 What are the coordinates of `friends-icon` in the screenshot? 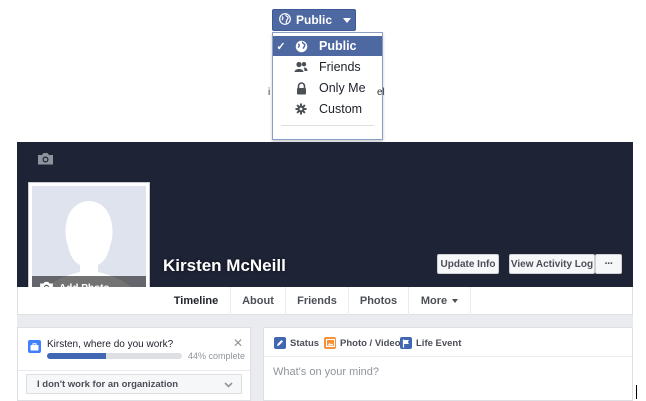 It's located at (301, 67).